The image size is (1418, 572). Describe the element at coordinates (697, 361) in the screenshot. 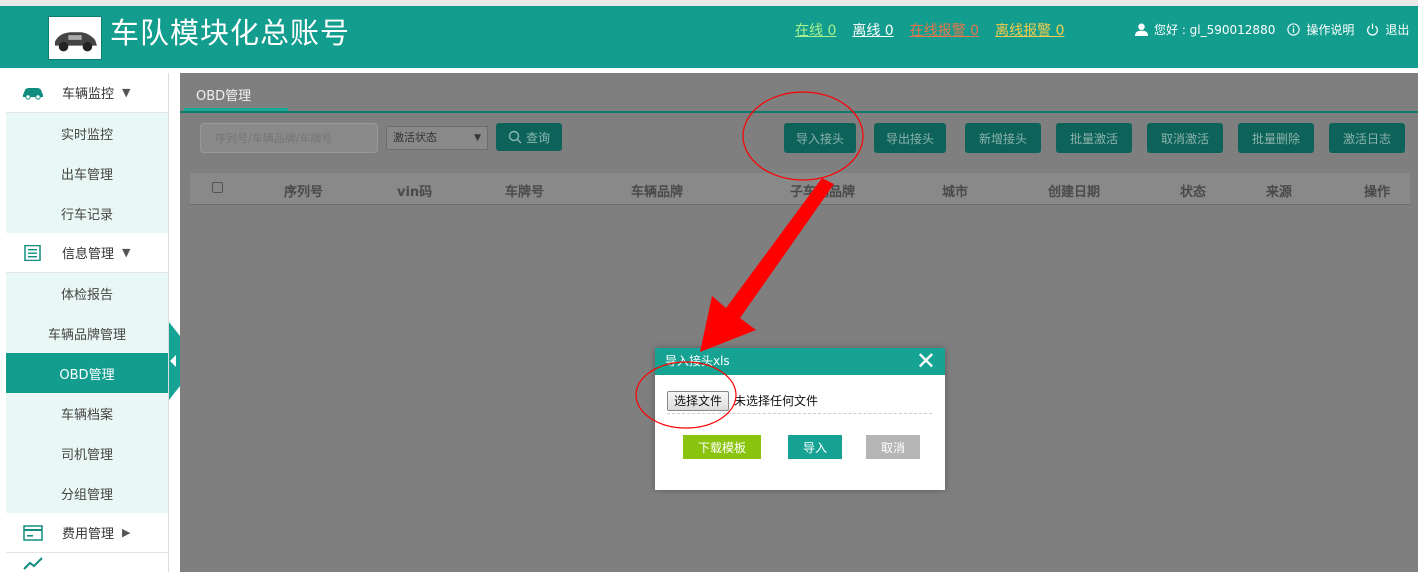

I see `dialog-title: 导入接头xls` at that location.